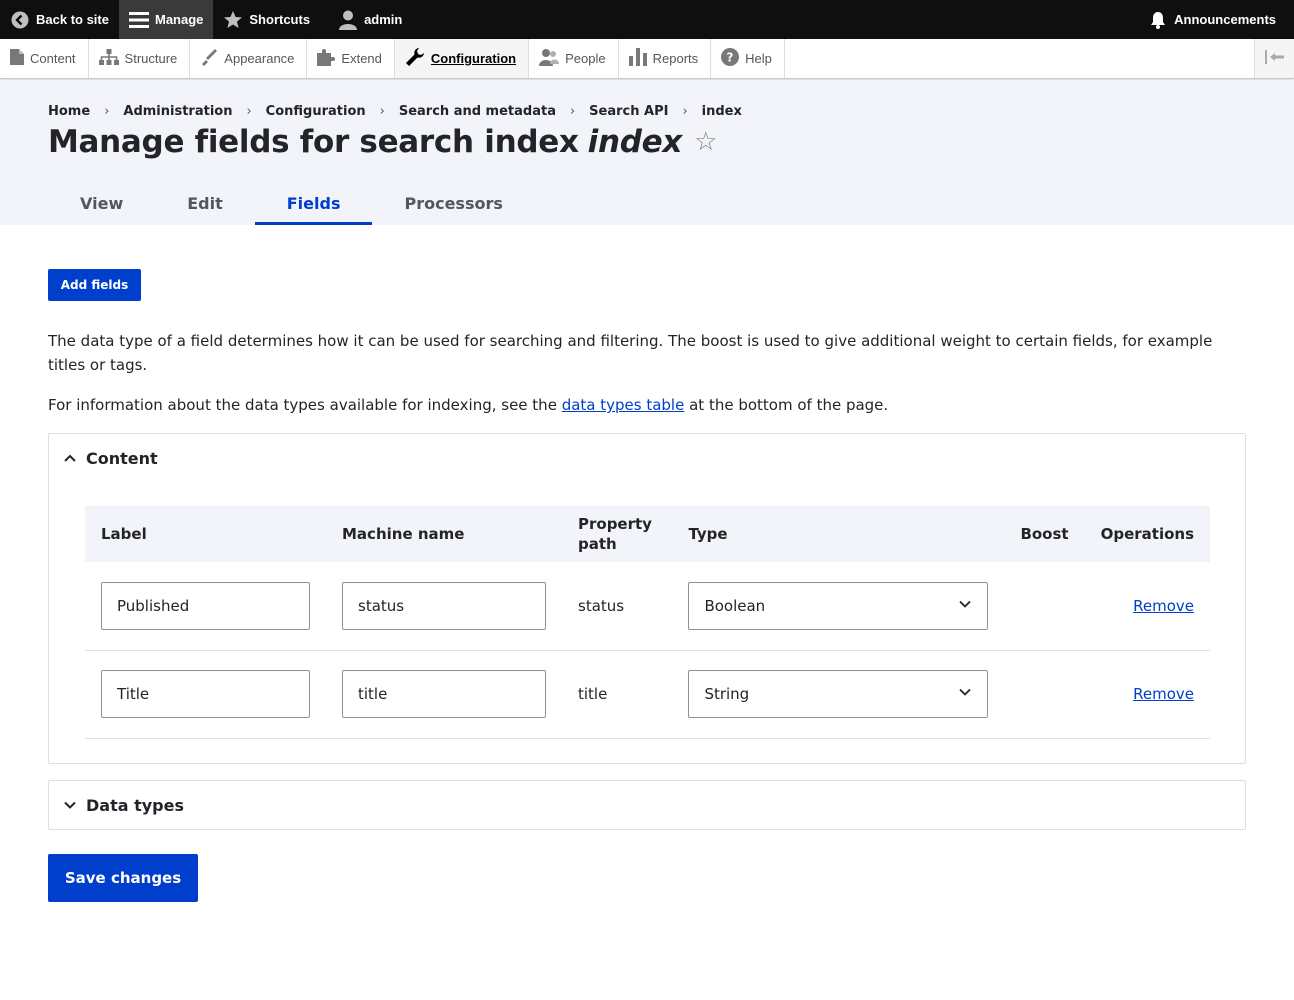 The width and height of the screenshot is (1294, 1000). Describe the element at coordinates (1158, 20) in the screenshot. I see `bell-icon` at that location.